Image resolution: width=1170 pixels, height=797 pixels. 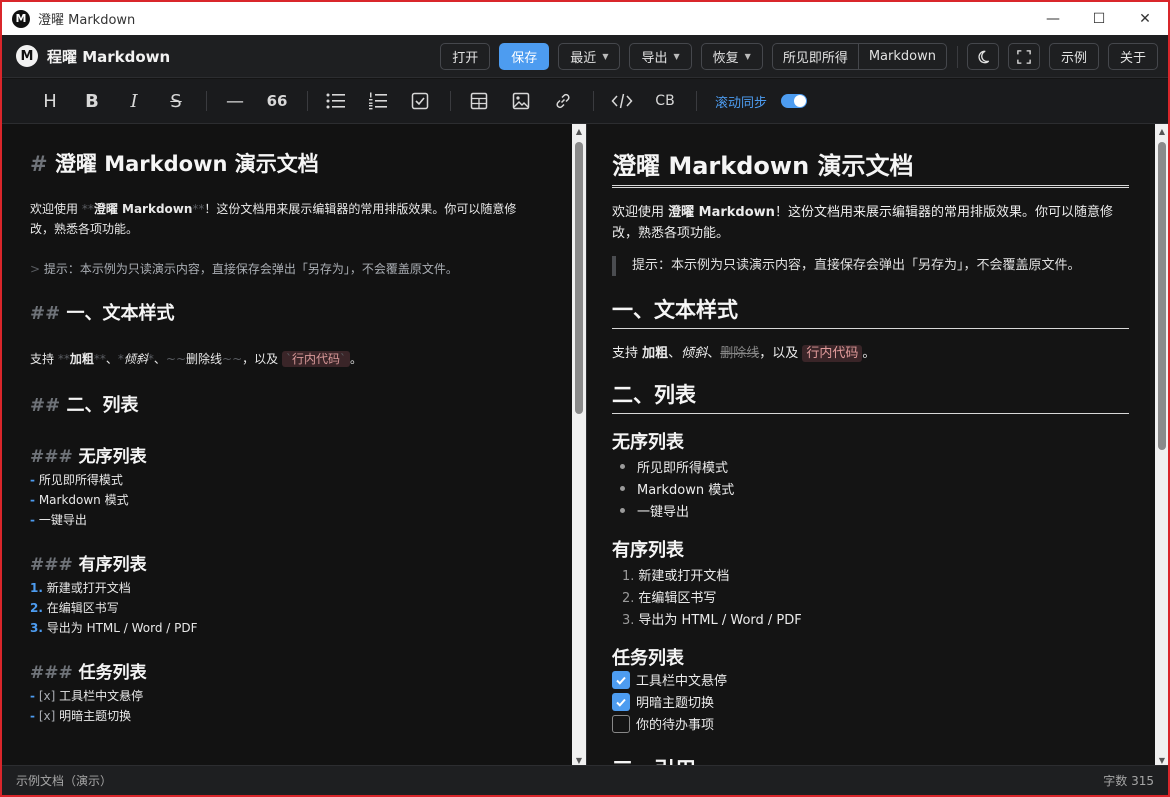 I want to click on link-button, so click(x=563, y=101).